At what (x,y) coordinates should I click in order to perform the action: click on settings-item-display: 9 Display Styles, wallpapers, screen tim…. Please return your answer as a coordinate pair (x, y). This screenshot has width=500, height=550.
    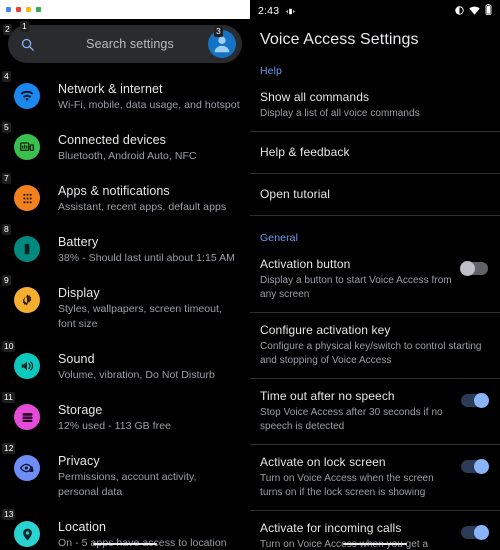
    Looking at the image, I should click on (125, 308).